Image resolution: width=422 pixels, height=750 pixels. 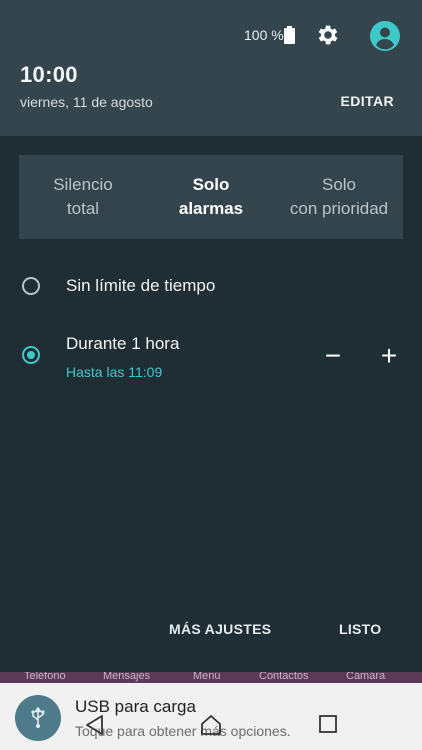 What do you see at coordinates (126, 677) in the screenshot?
I see `dock-label: Mensajes` at bounding box center [126, 677].